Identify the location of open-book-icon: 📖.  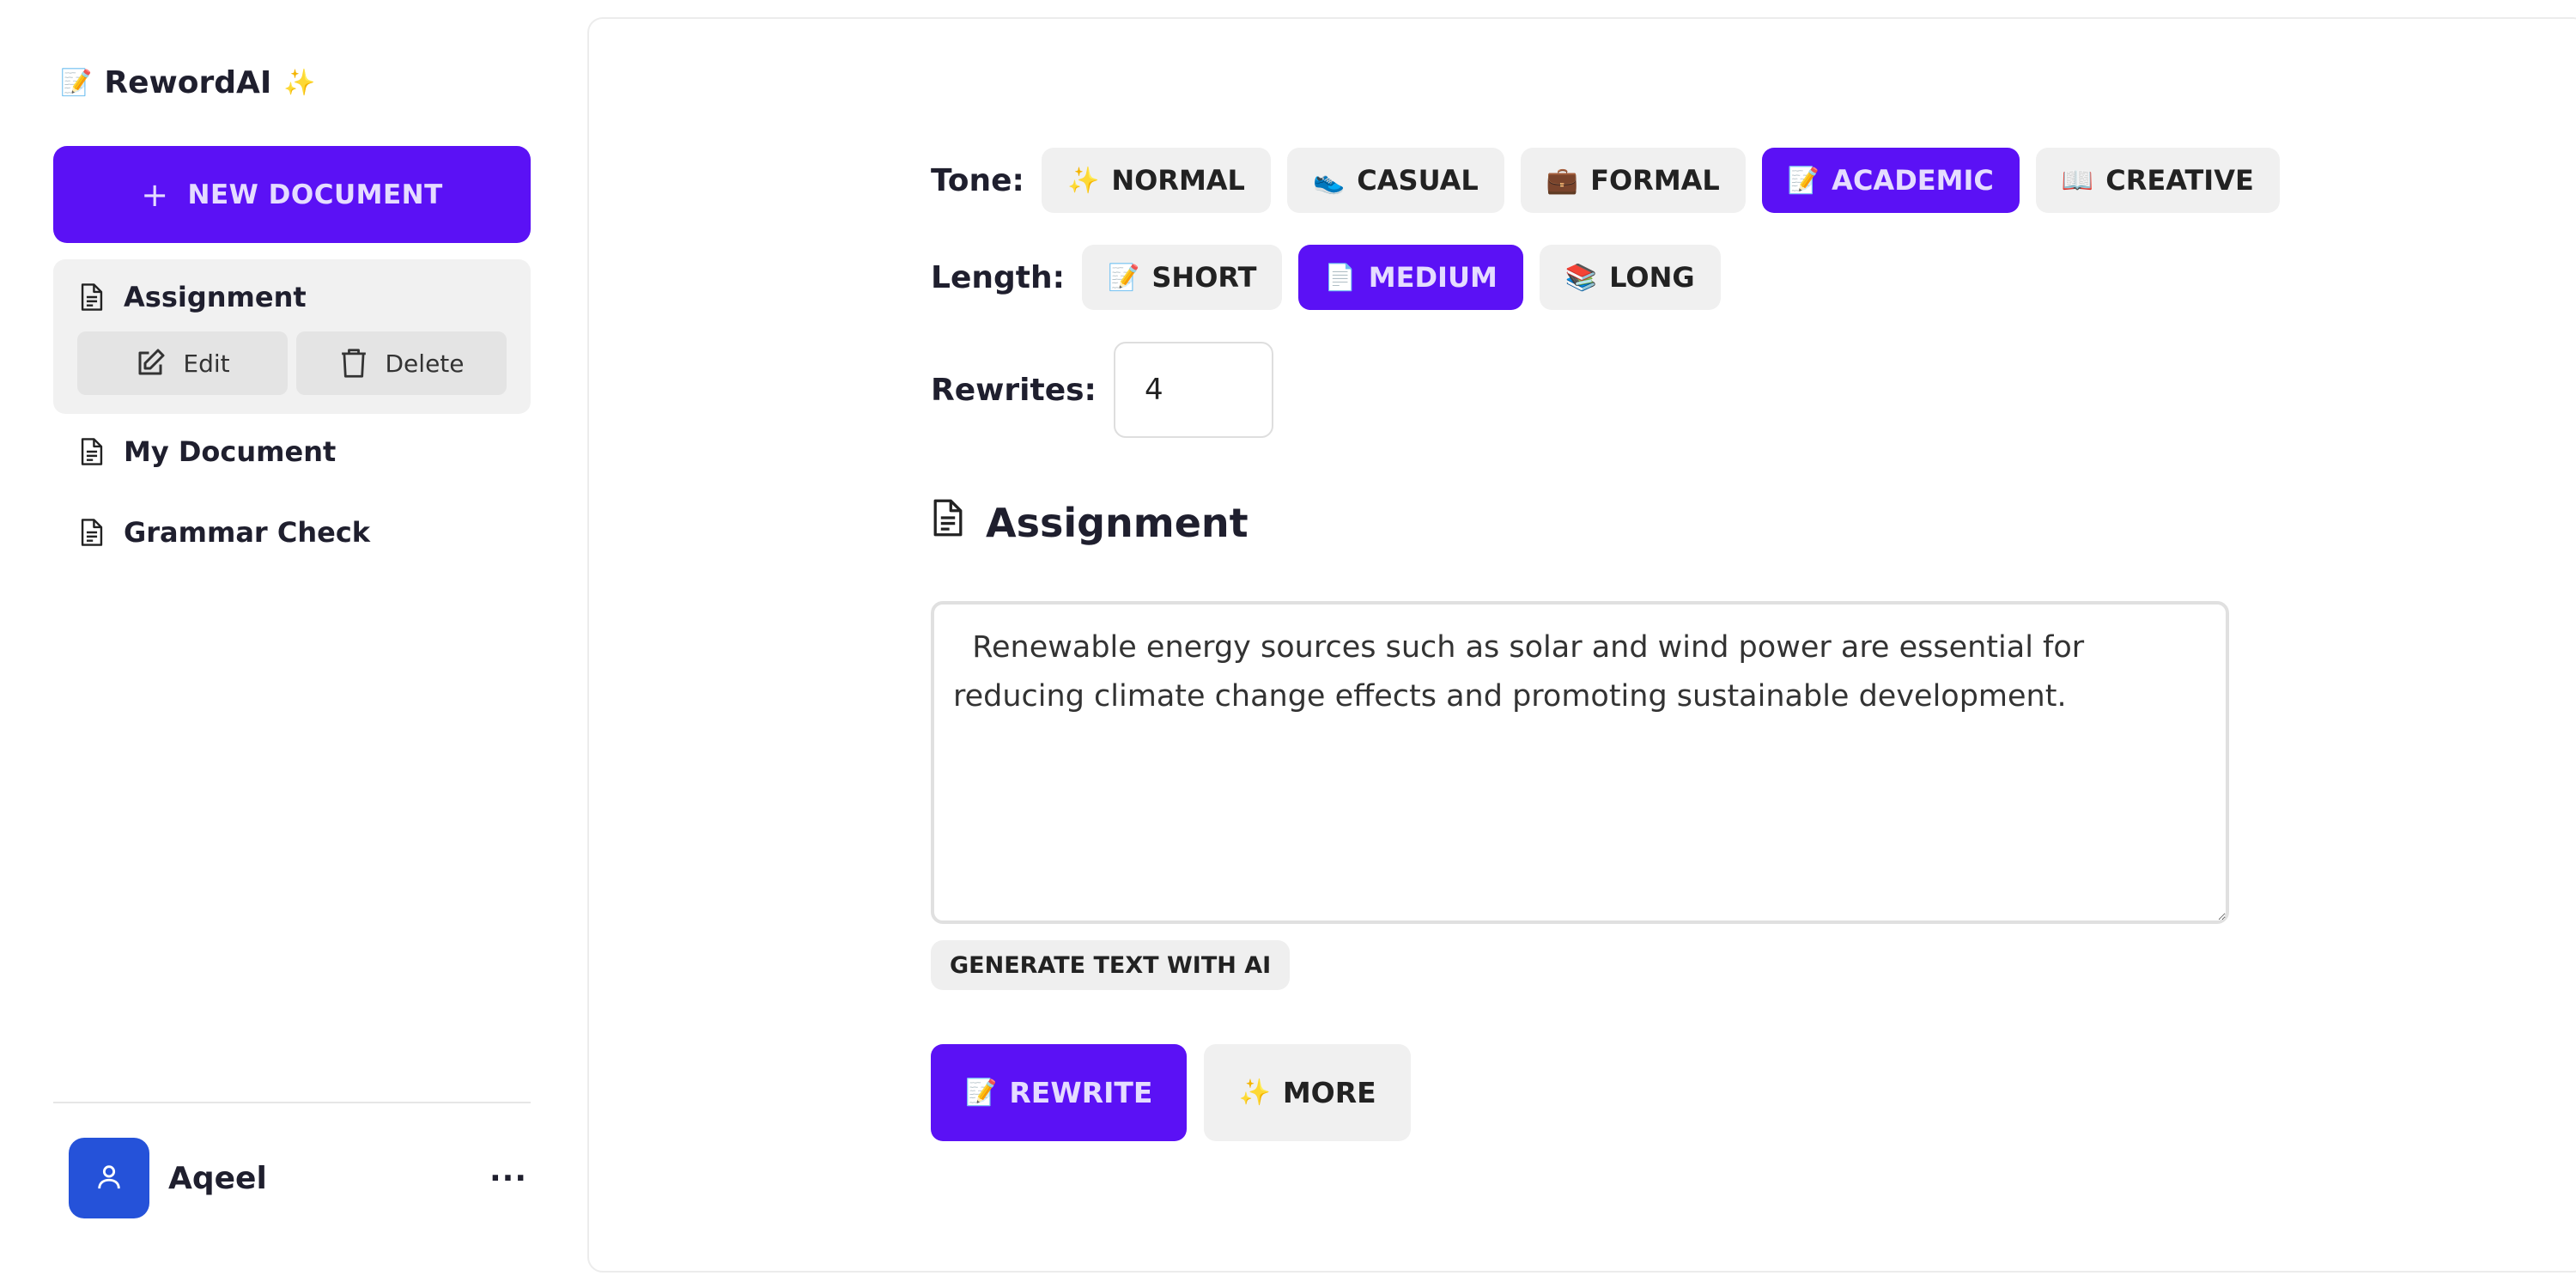
(2077, 180).